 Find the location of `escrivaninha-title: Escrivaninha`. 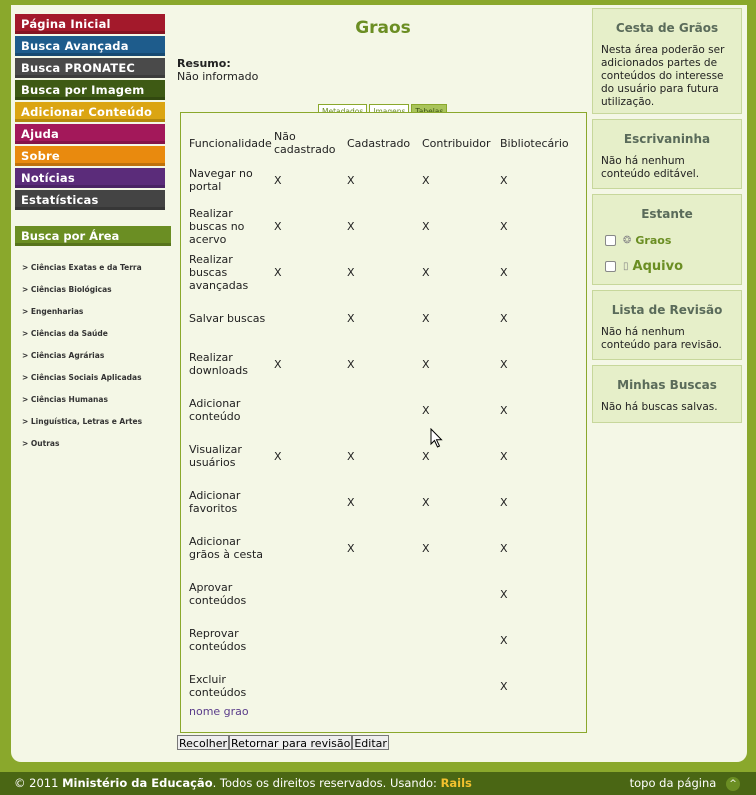

escrivaninha-title: Escrivaninha is located at coordinates (667, 139).